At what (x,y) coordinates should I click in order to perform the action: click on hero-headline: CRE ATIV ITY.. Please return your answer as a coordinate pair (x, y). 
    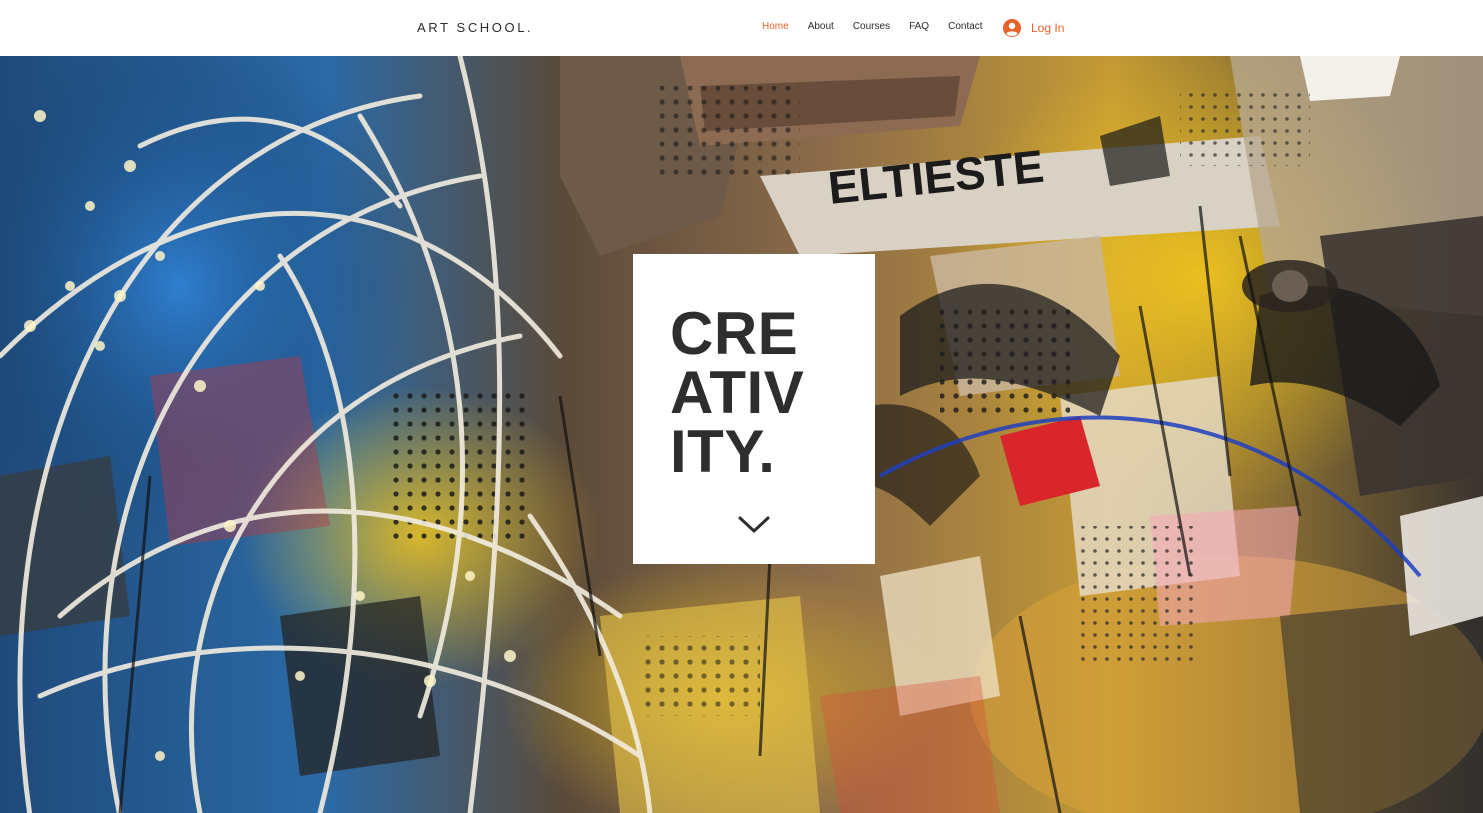
    Looking at the image, I should click on (737, 392).